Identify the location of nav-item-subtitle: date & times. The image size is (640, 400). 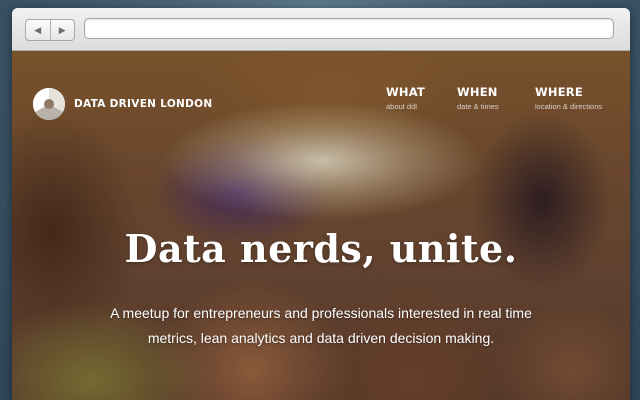
(478, 106).